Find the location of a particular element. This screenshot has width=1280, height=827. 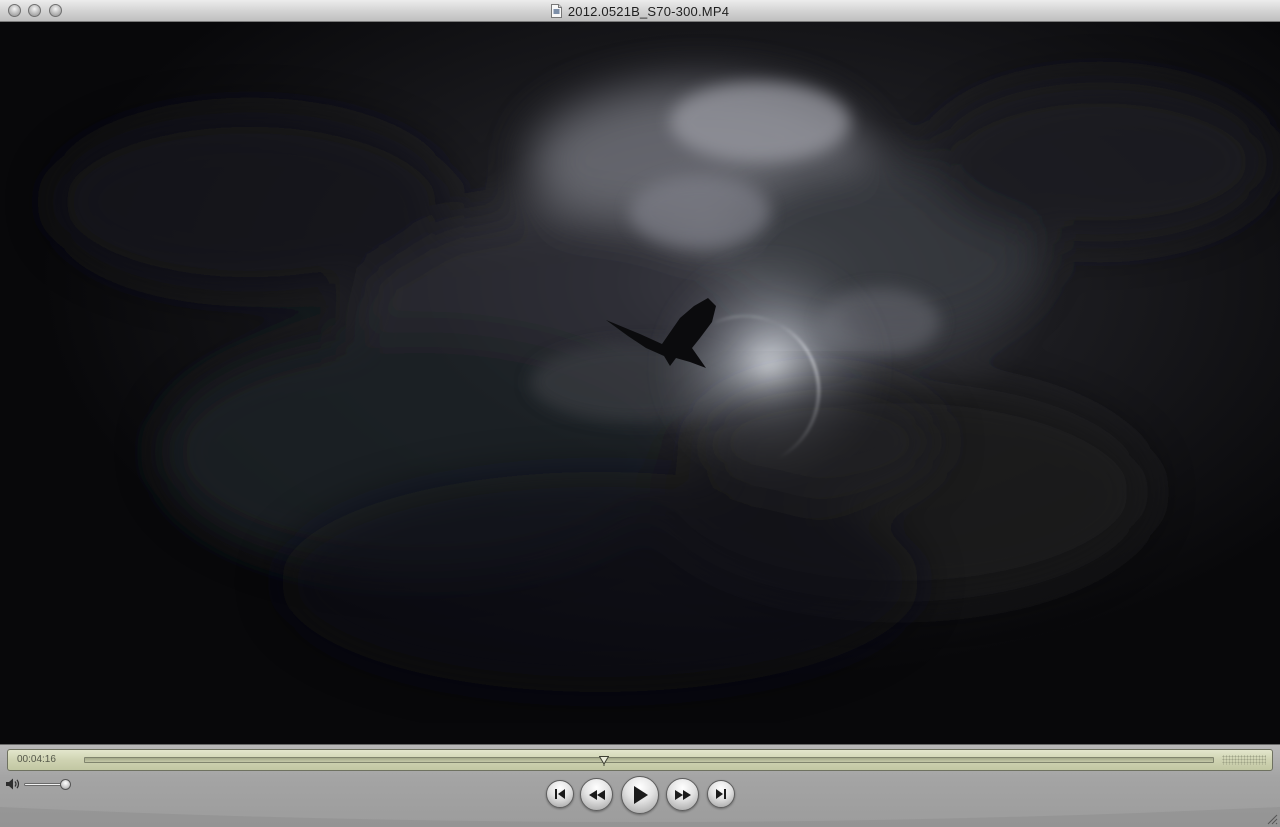

skip-to-end-icon is located at coordinates (721, 794).